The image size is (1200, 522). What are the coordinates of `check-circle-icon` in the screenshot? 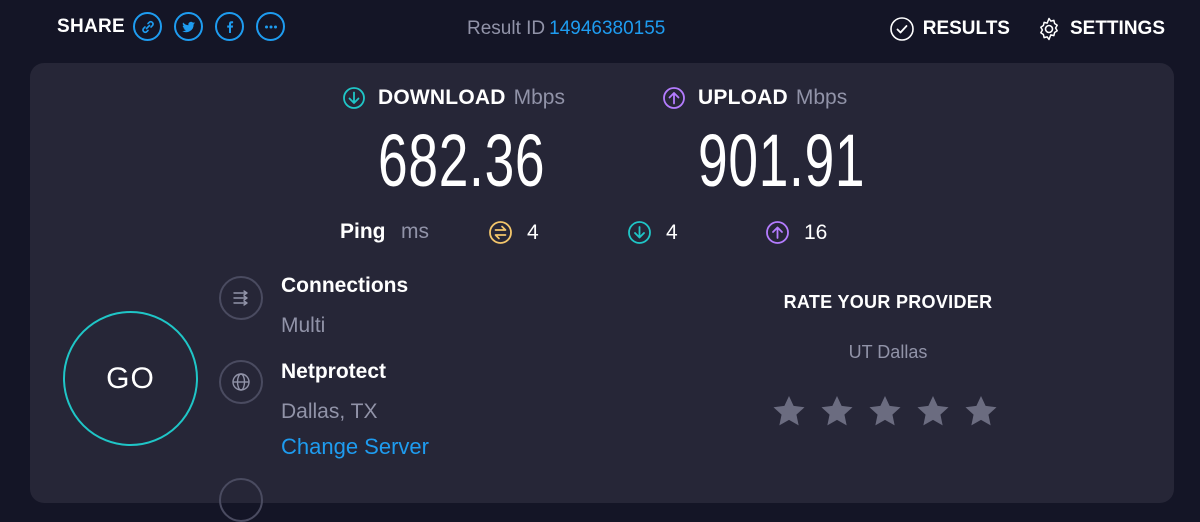 It's located at (901, 29).